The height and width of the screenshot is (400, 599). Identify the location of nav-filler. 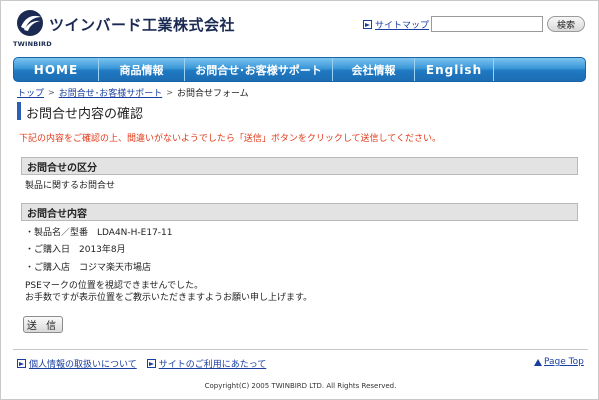
(539, 69).